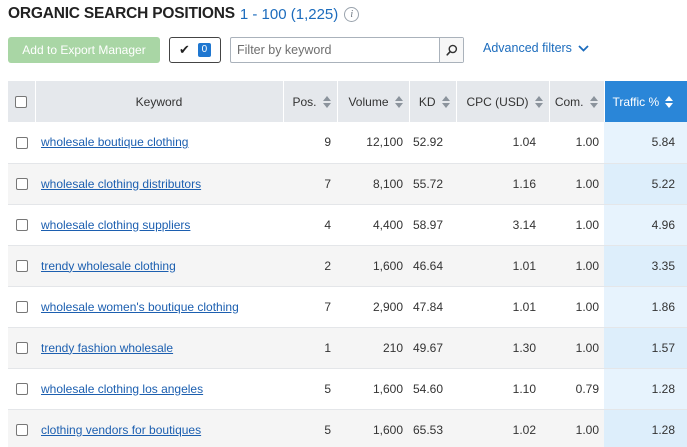 The width and height of the screenshot is (687, 447). I want to click on volume-cell: 4,400, so click(373, 225).